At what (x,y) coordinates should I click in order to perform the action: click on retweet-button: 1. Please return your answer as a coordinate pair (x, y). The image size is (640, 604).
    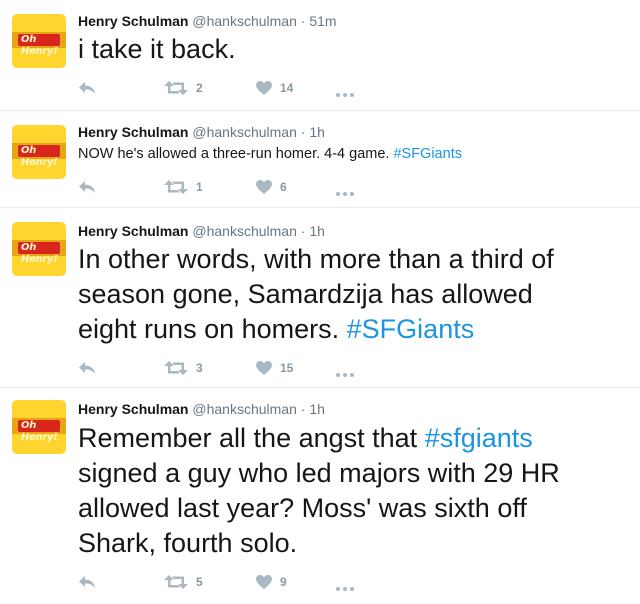
    Looking at the image, I should click on (183, 187).